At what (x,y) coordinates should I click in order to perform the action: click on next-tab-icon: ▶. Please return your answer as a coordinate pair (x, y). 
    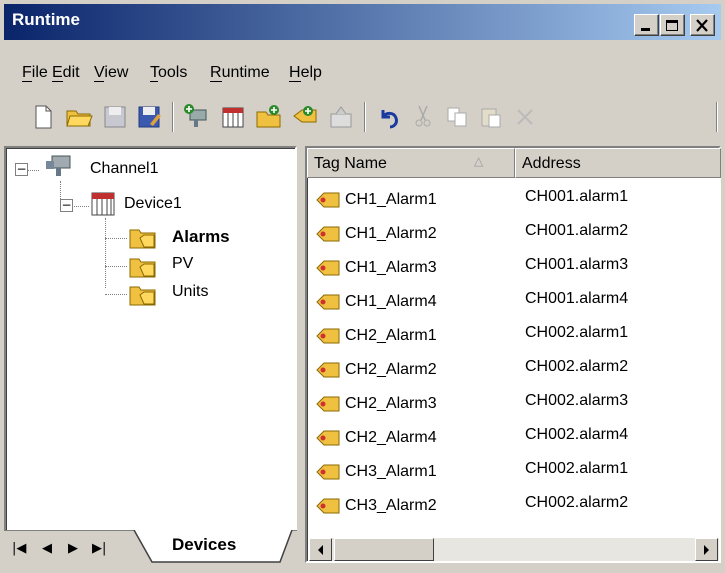
    Looking at the image, I should click on (73, 548).